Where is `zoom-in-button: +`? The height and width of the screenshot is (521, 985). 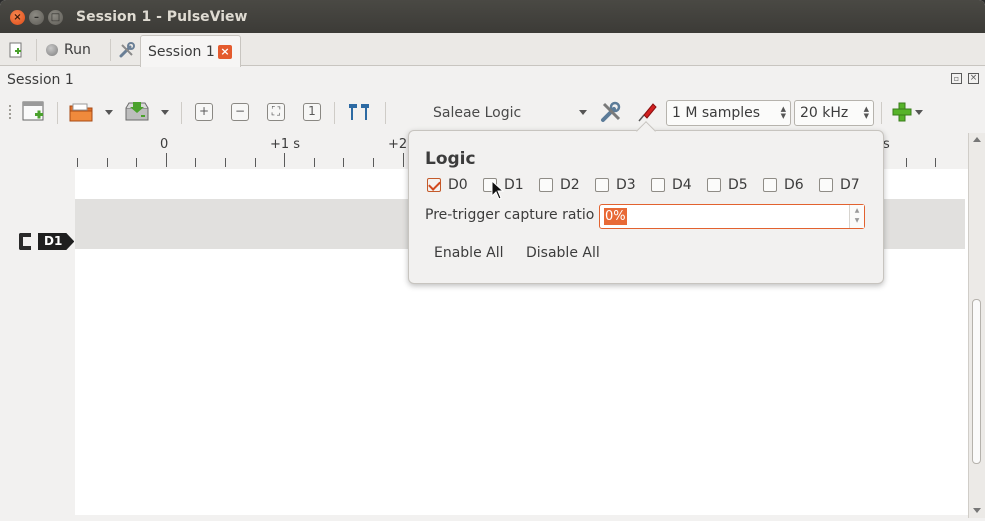
zoom-in-button: + is located at coordinates (204, 112).